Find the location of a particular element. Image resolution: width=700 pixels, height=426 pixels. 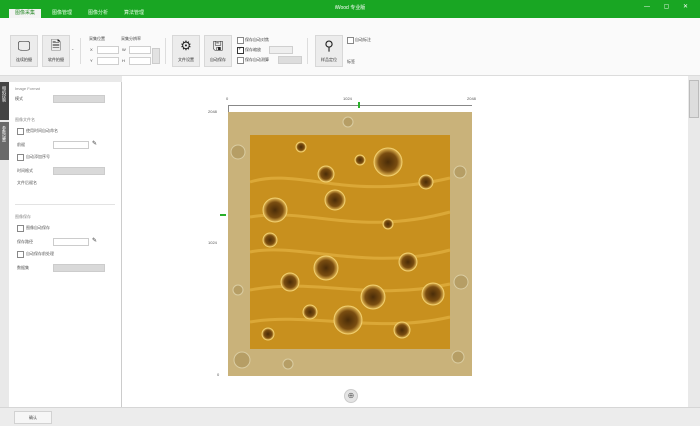

live-capture-button: 🖵 连续拍摄 is located at coordinates (24, 51).